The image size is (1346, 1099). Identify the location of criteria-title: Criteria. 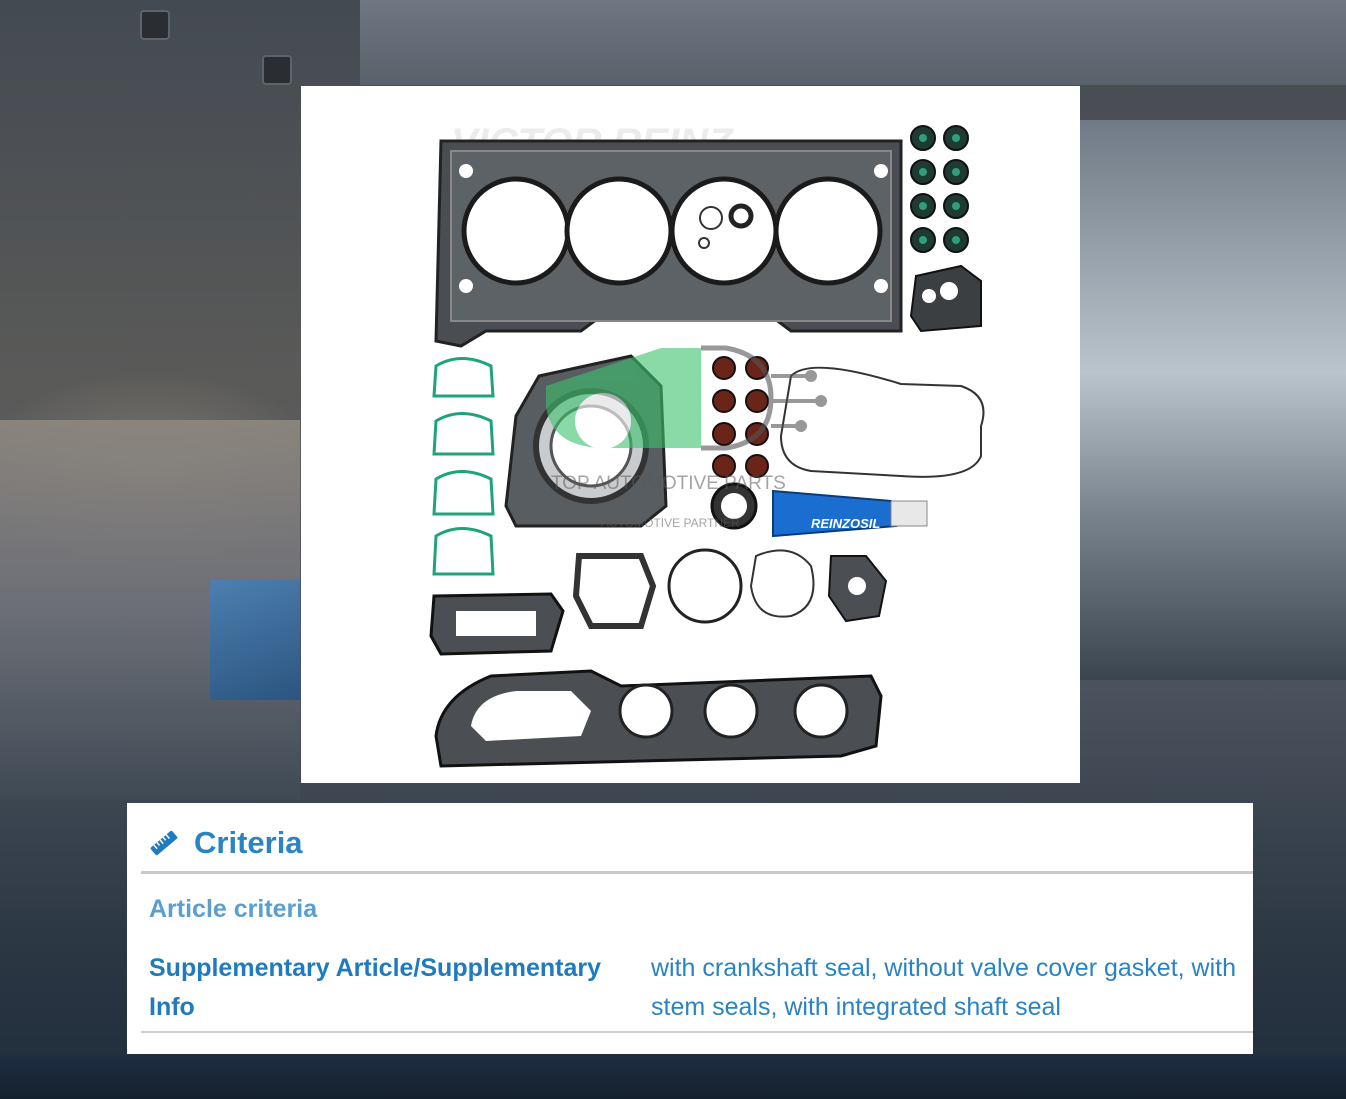
(248, 842).